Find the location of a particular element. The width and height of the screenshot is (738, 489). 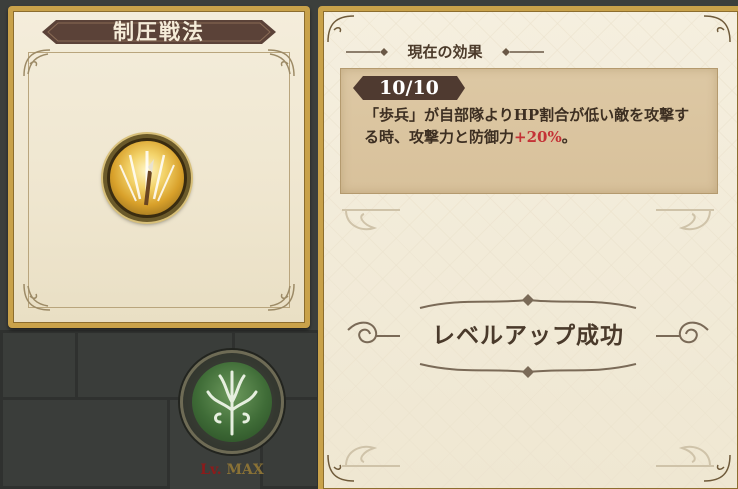

skill-title-banner: 制圧戦法 is located at coordinates (159, 32).